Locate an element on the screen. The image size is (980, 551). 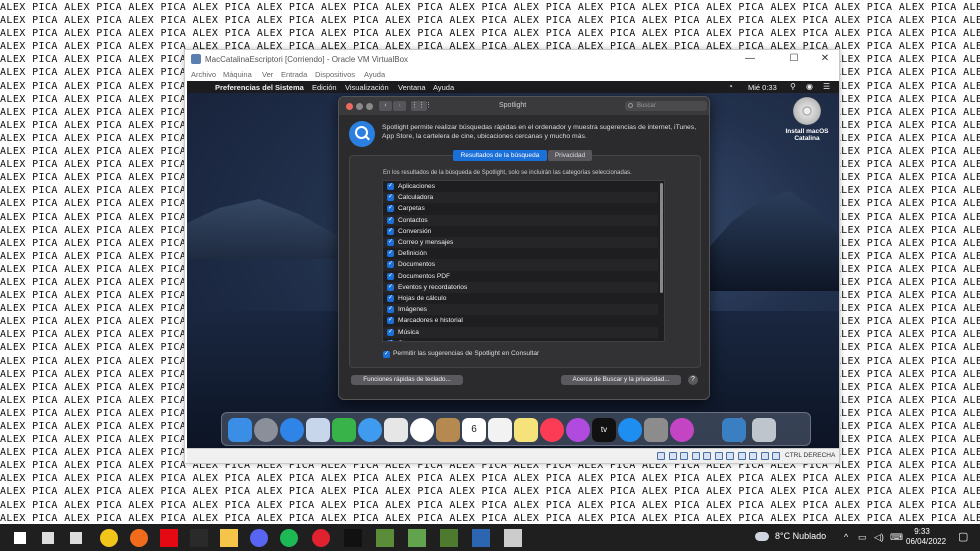
capcut-icon is located at coordinates (353, 538).